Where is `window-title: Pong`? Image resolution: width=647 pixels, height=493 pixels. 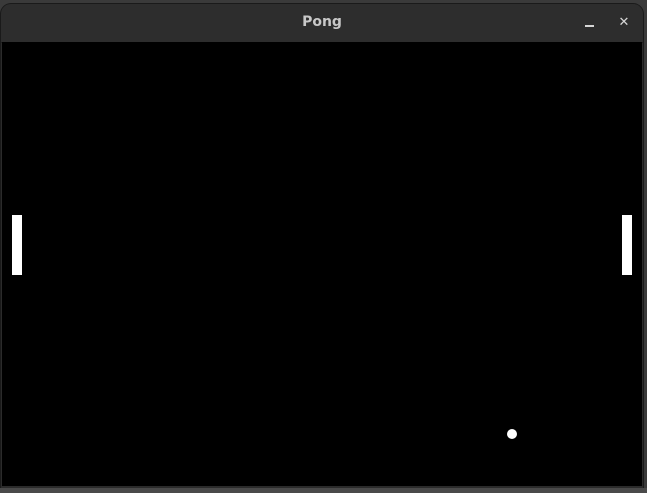
window-title: Pong is located at coordinates (322, 22).